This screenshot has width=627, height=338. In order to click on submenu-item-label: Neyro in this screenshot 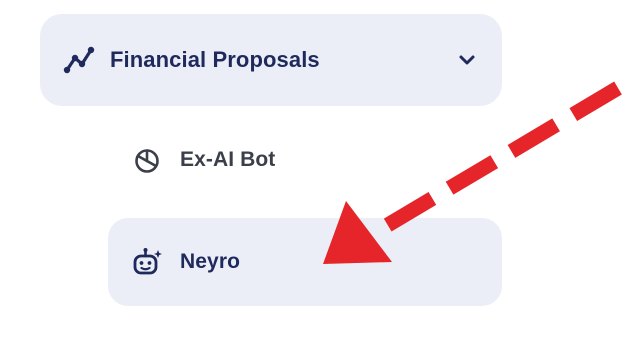, I will do `click(210, 261)`.